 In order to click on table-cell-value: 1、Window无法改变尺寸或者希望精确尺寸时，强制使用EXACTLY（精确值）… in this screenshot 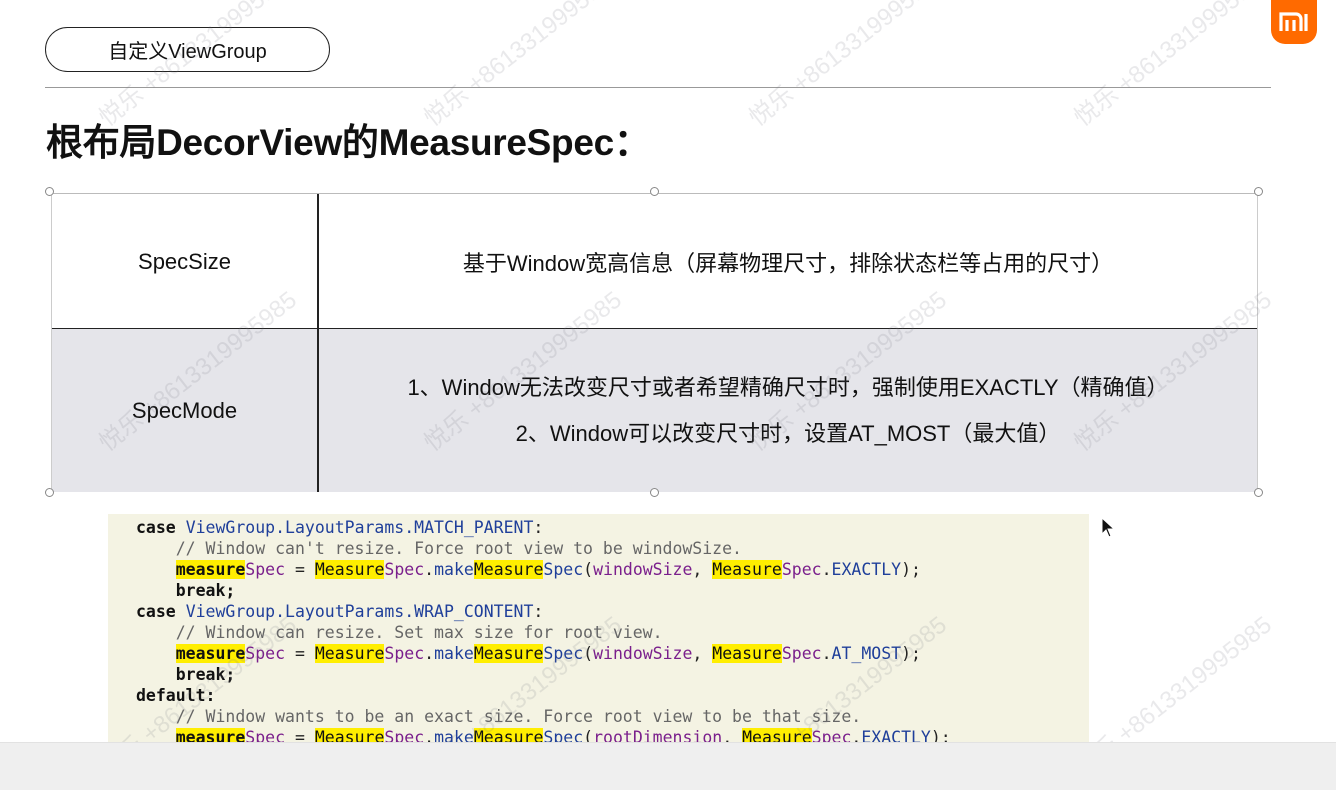, I will do `click(788, 410)`.